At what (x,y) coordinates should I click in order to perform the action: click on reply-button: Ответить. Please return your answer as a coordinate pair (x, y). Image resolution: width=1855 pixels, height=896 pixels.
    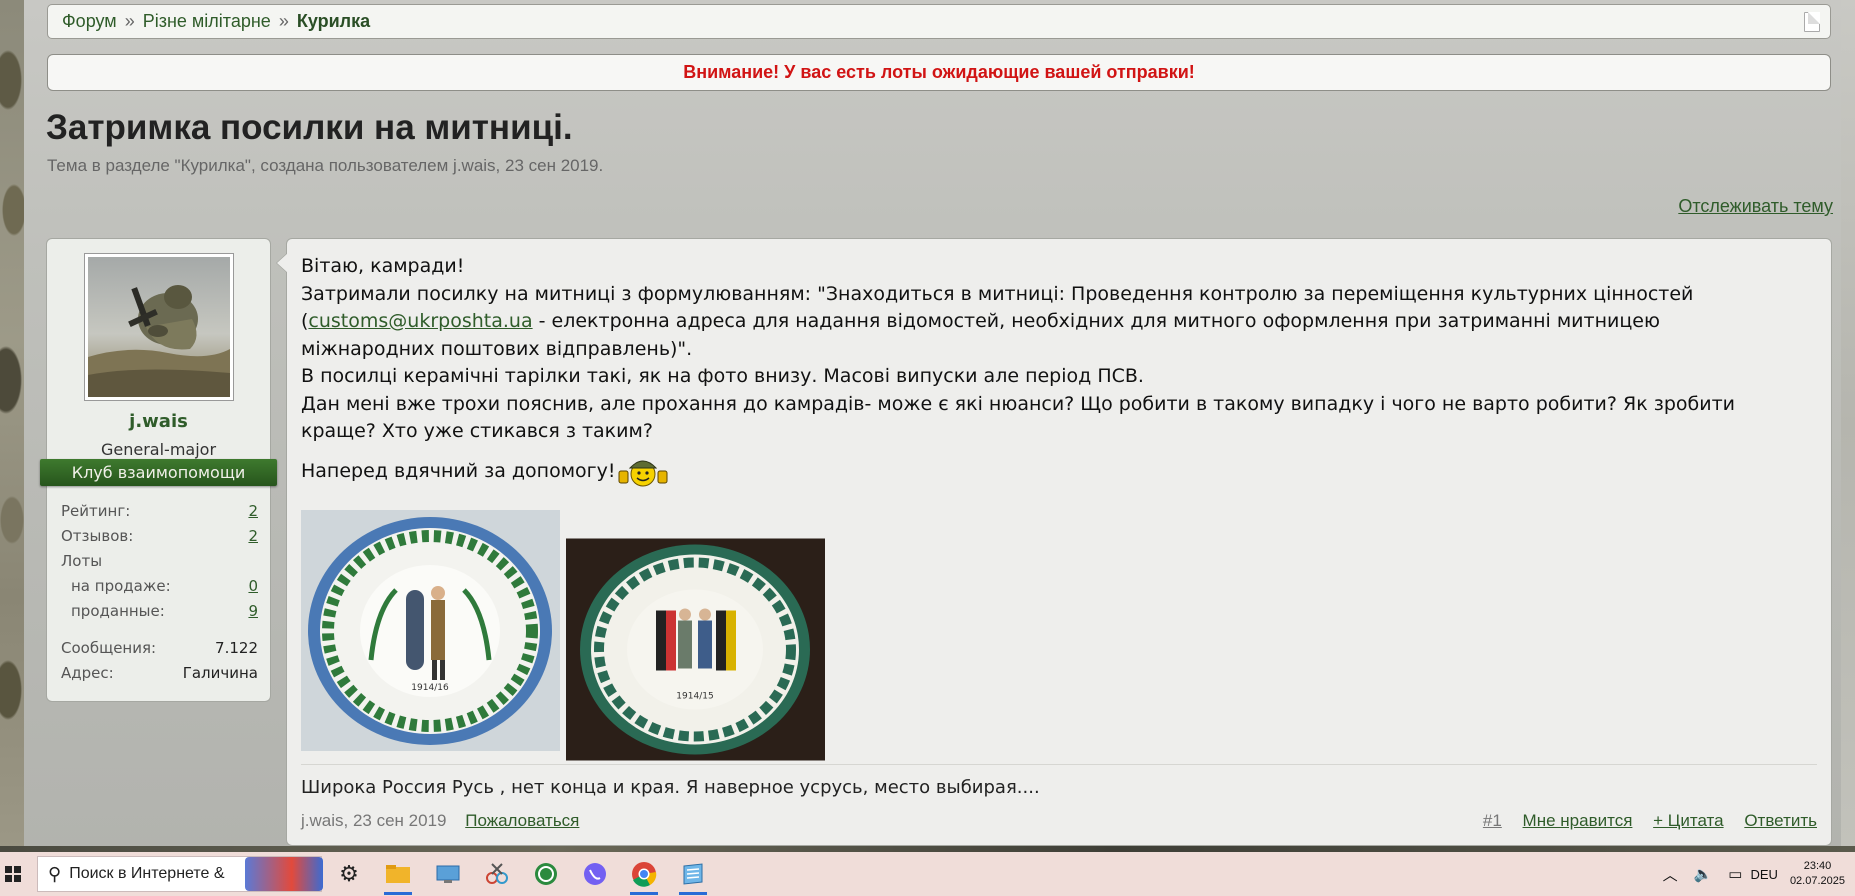
    Looking at the image, I should click on (1780, 820).